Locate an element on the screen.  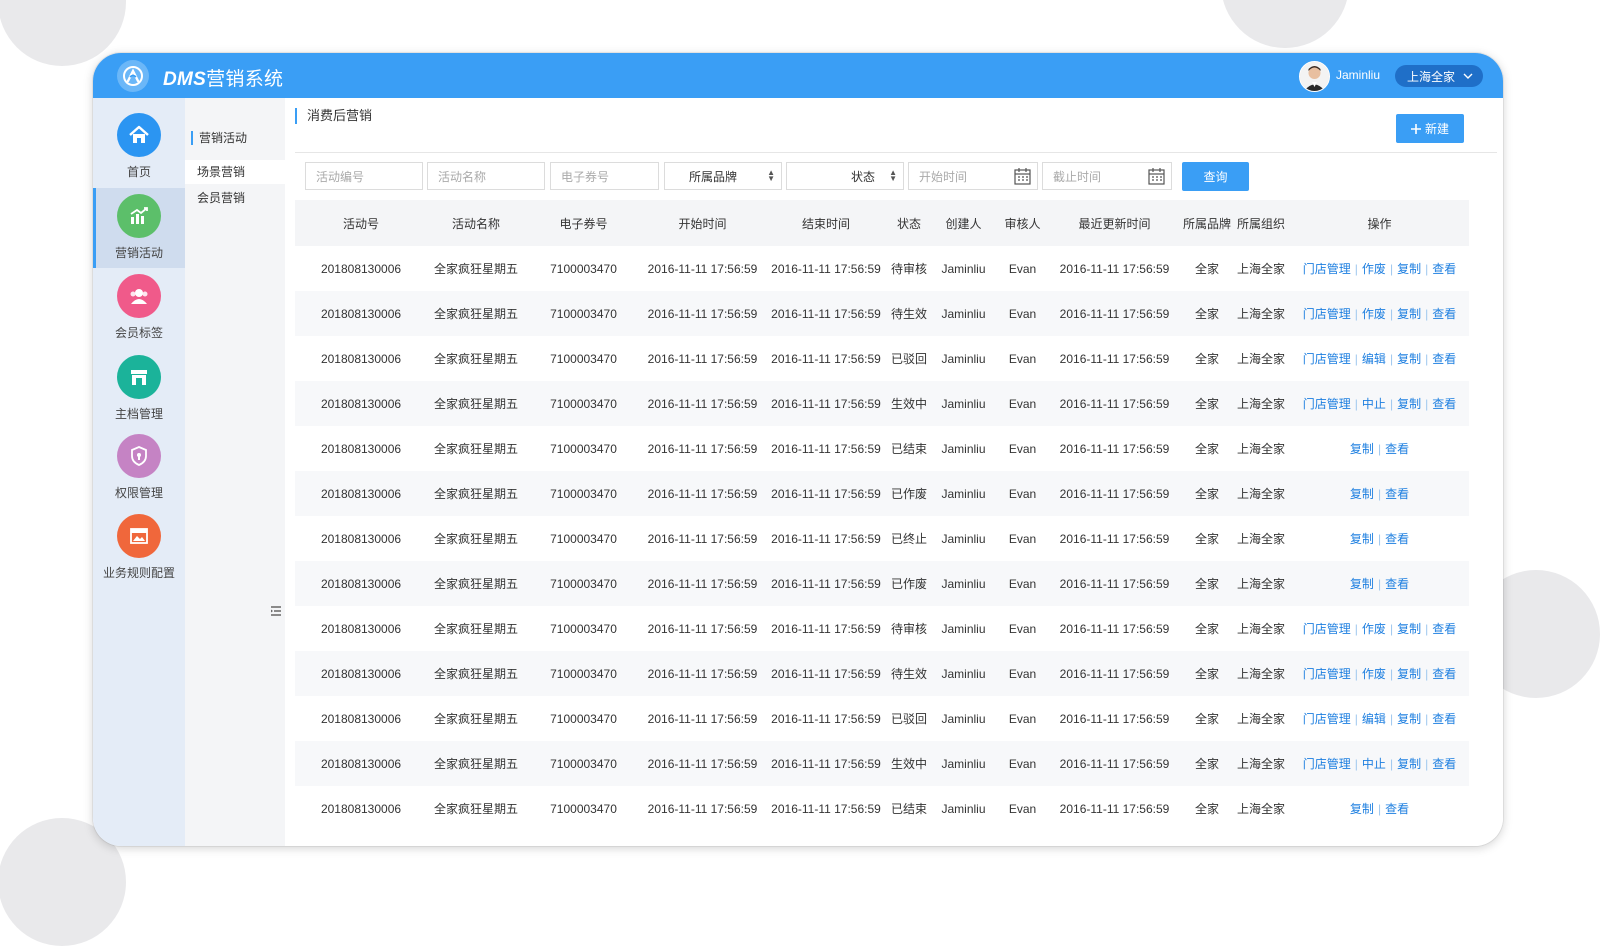
start-time-cell: 2016-11-11 17:56:59 is located at coordinates (702, 583).